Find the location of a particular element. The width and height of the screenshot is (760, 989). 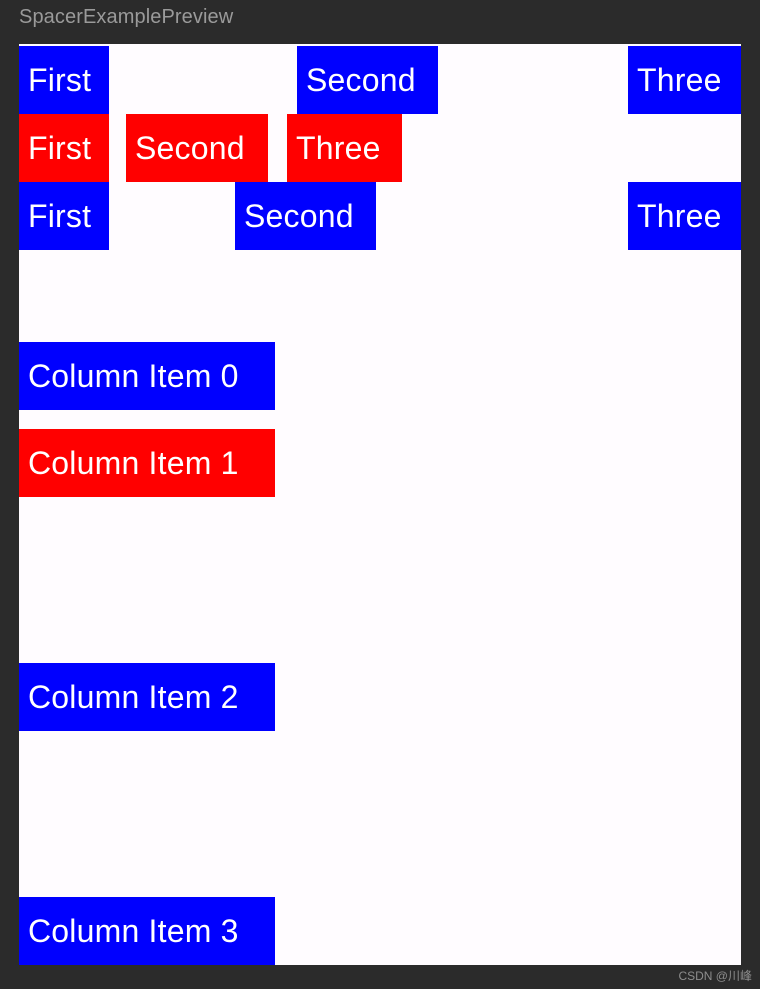

preview-title: SpacerExamplePreview is located at coordinates (126, 17).